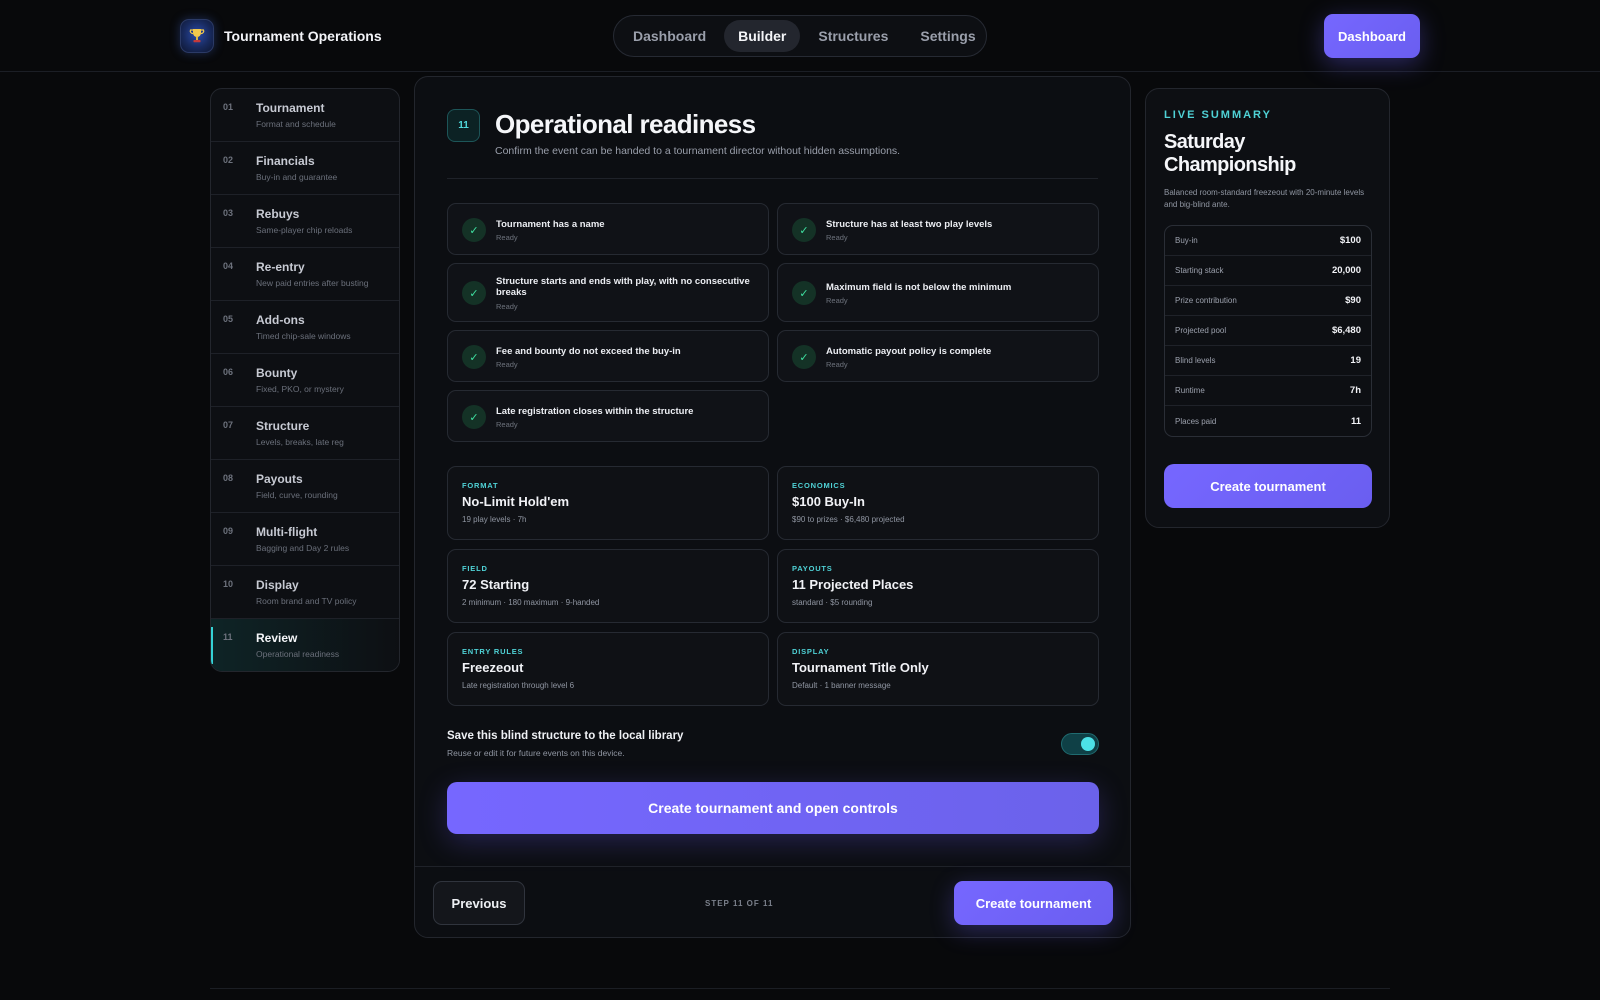 The width and height of the screenshot is (1600, 1000). What do you see at coordinates (290, 108) in the screenshot?
I see `step-title: Tournament` at bounding box center [290, 108].